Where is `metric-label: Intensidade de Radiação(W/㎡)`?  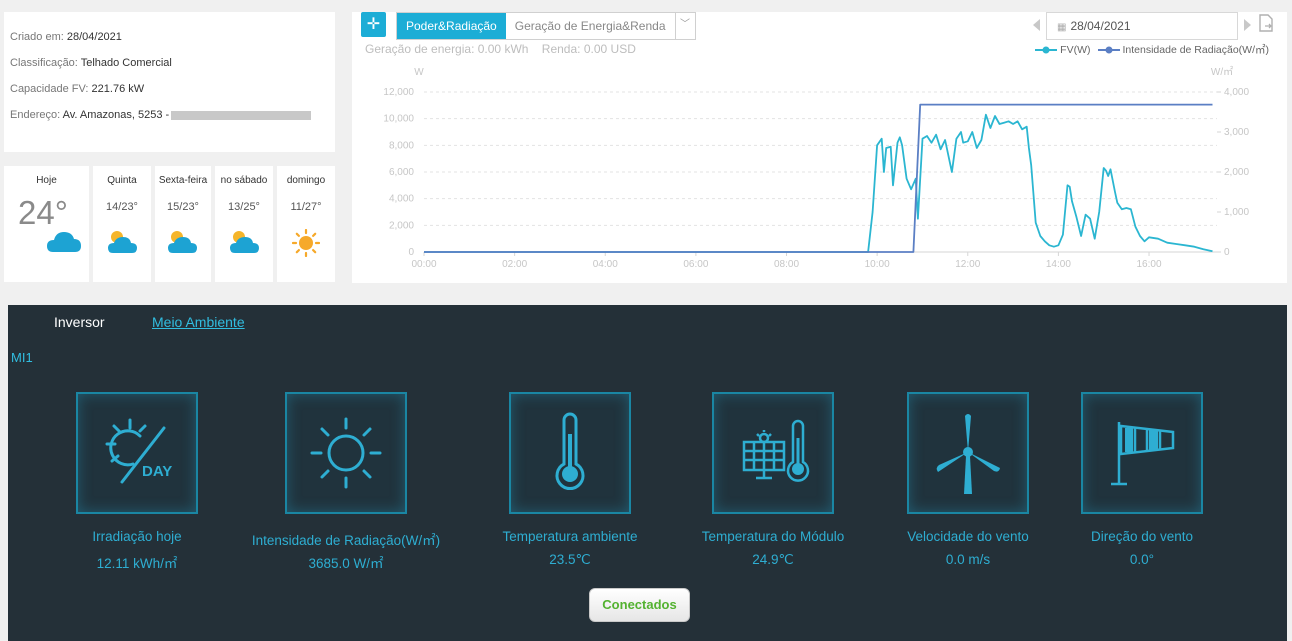 metric-label: Intensidade de Radiação(W/㎡) is located at coordinates (346, 540).